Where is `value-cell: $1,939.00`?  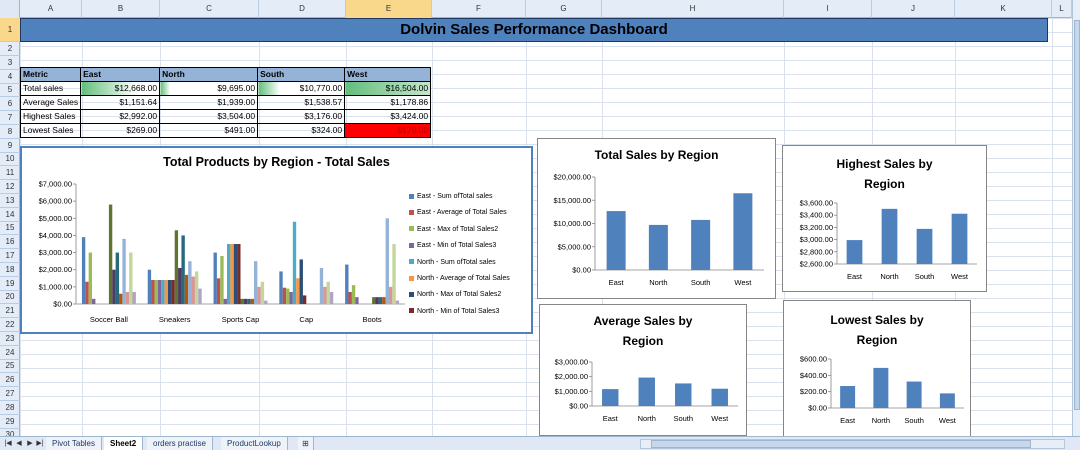
value-cell: $1,939.00 is located at coordinates (209, 102).